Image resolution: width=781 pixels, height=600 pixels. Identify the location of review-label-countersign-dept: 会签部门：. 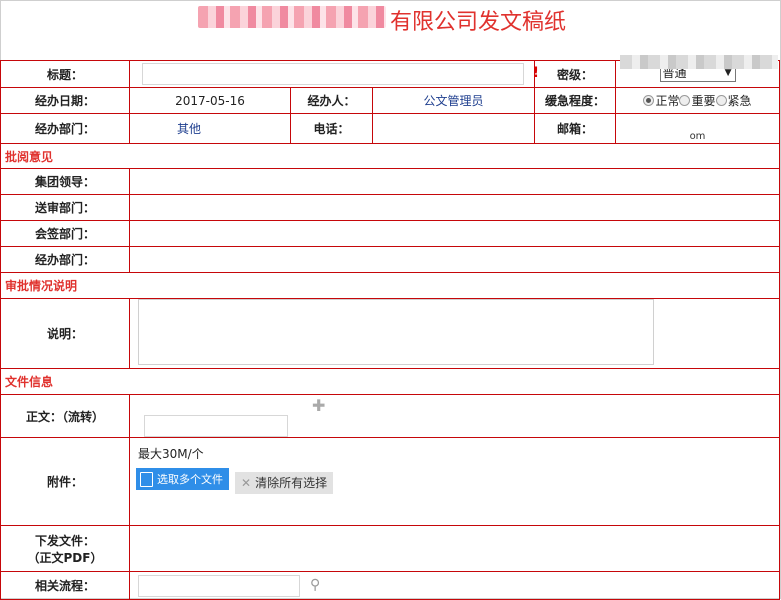
(65, 233).